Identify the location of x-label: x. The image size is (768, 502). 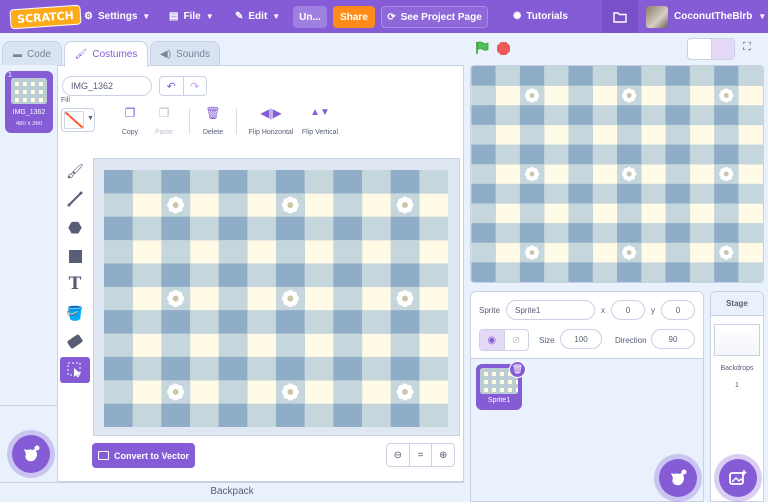
(603, 310).